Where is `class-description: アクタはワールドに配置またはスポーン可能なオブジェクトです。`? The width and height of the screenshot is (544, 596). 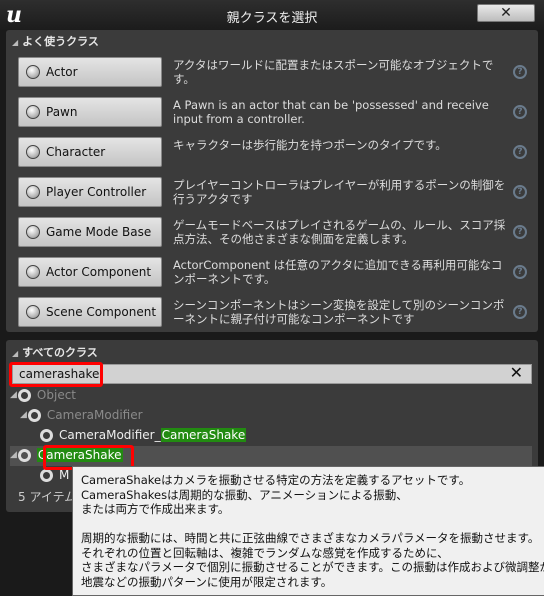
class-description: アクタはワールドに配置またはスポーン可能なオブジェクトです。 is located at coordinates (333, 72).